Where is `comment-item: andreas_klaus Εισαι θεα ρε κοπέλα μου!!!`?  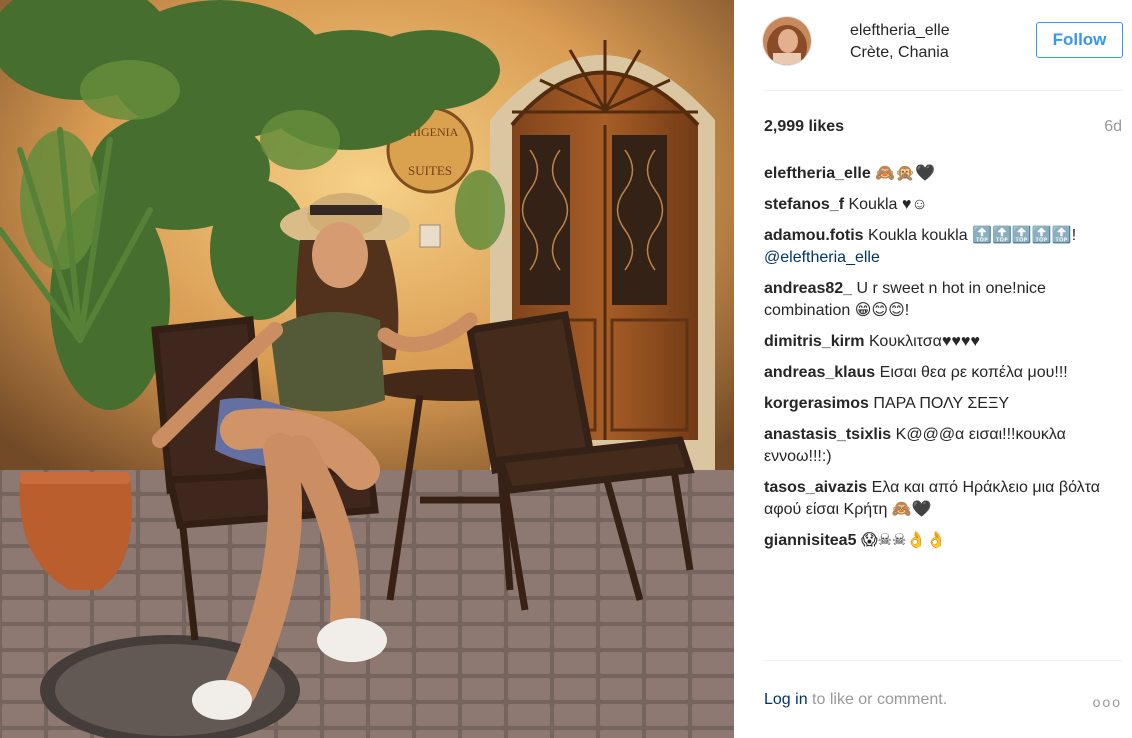
comment-item: andreas_klaus Εισαι θεα ρε κοπέλα μου!!! is located at coordinates (934, 373).